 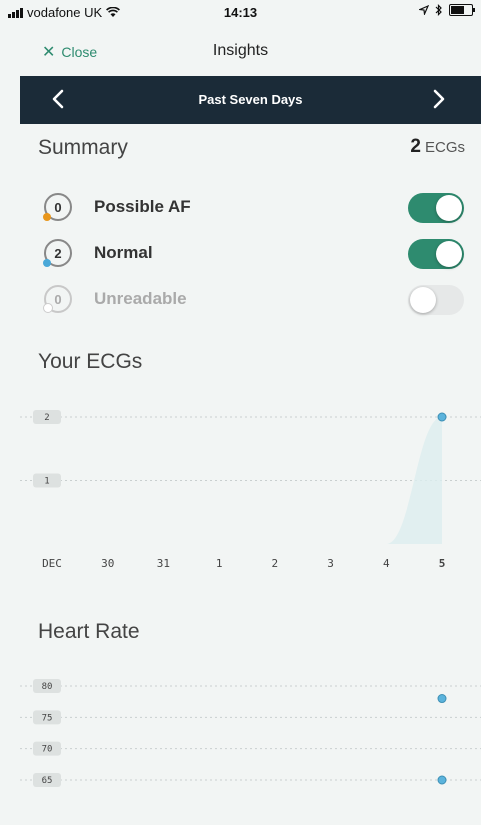 What do you see at coordinates (438, 10) in the screenshot?
I see `bluetooth-icon` at bounding box center [438, 10].